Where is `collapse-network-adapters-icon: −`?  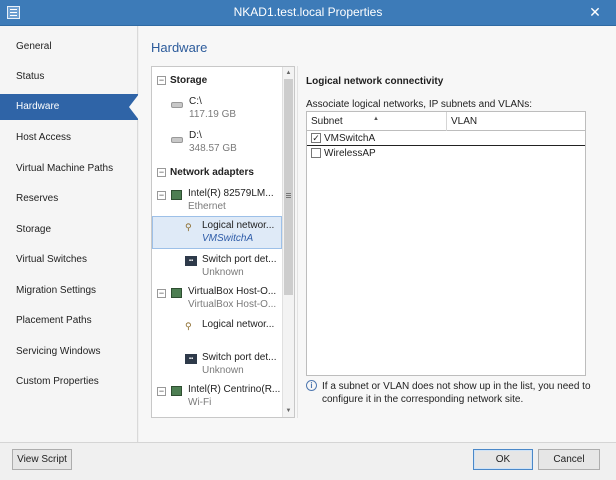
collapse-network-adapters-icon: − is located at coordinates (161, 172).